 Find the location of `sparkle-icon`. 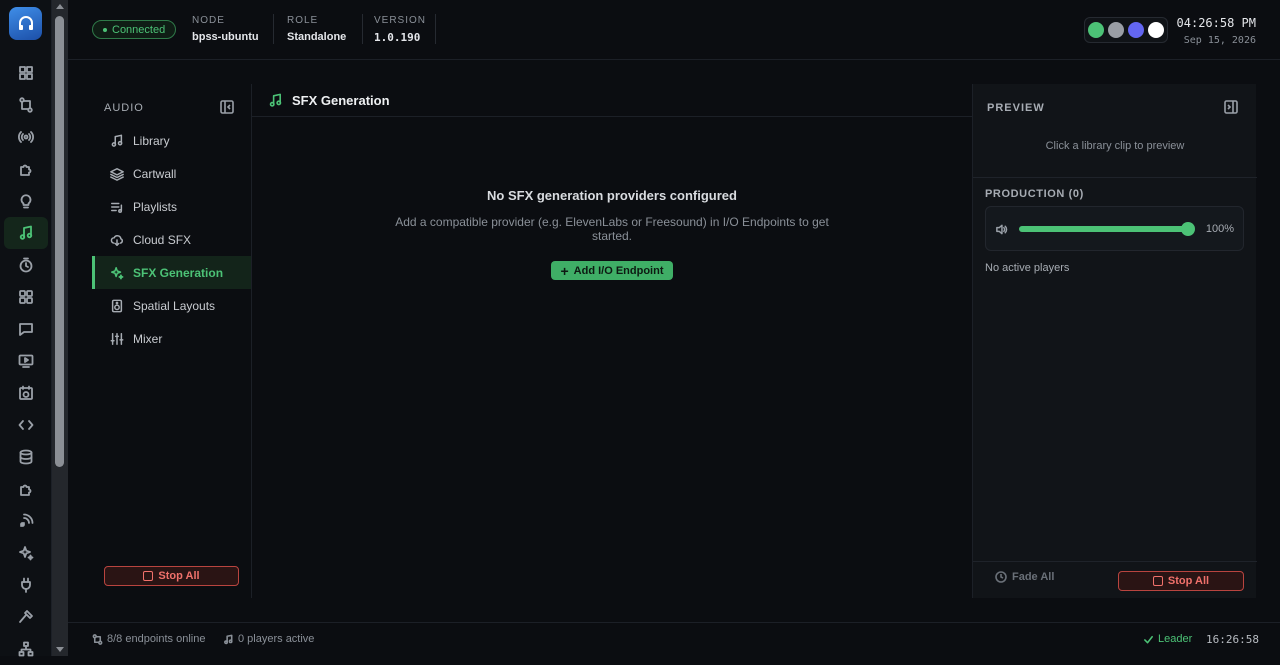

sparkle-icon is located at coordinates (117, 272).